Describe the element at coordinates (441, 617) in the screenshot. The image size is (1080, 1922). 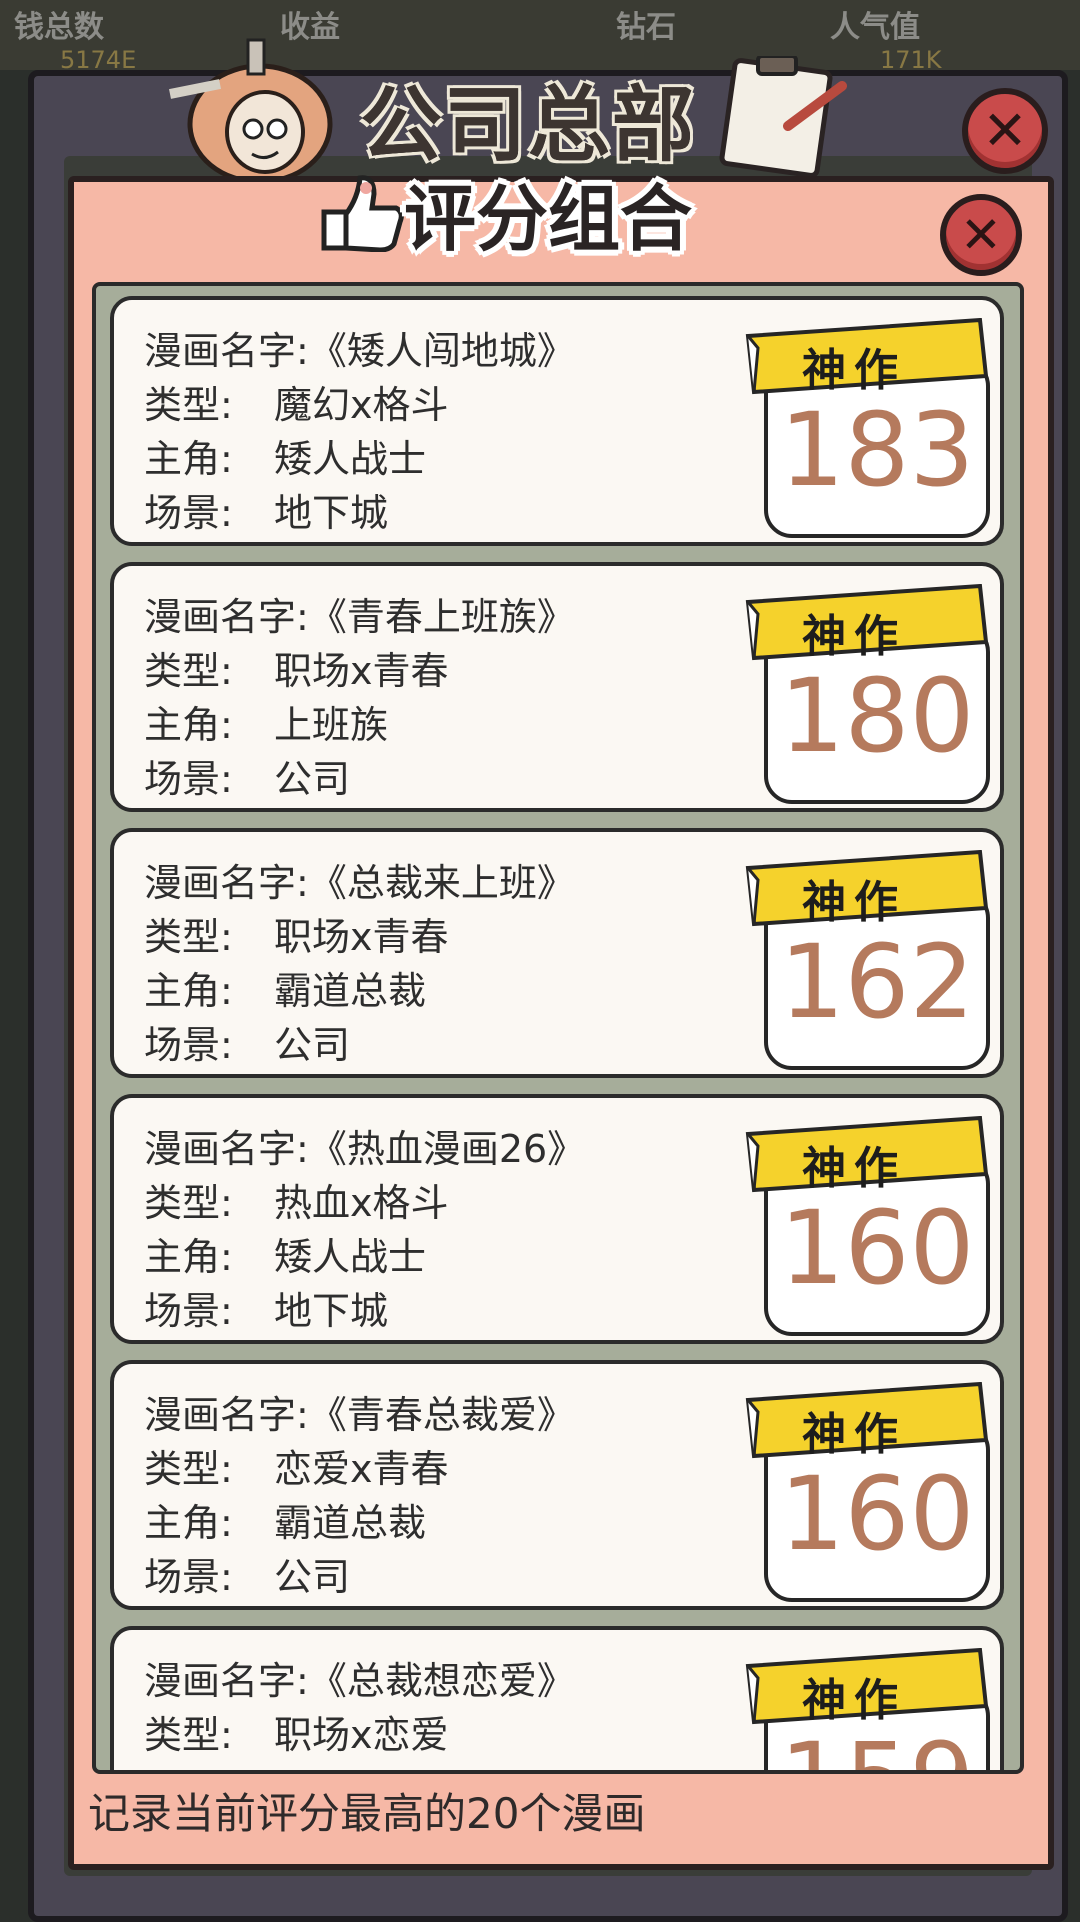
I see `comic-name: 《青春上班族》` at that location.